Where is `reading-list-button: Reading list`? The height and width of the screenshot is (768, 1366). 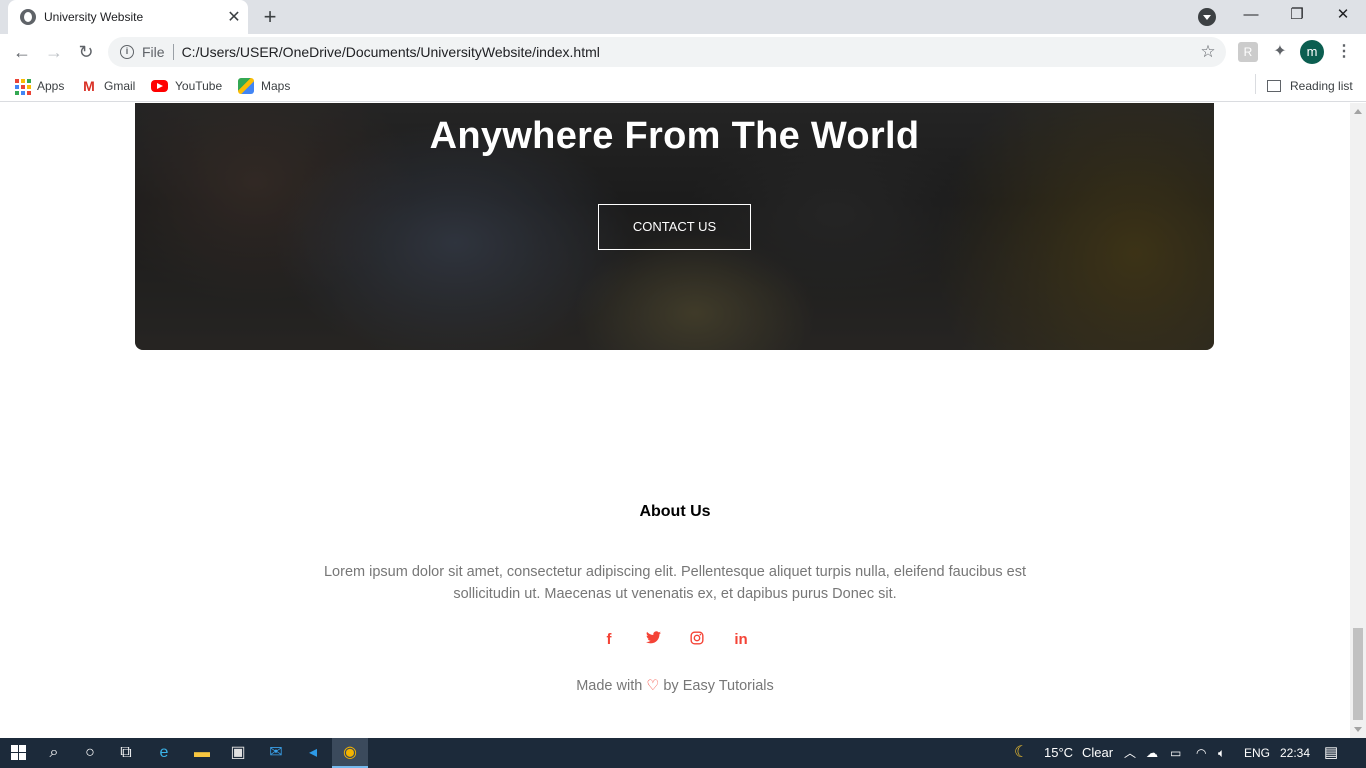 reading-list-button: Reading list is located at coordinates (1310, 86).